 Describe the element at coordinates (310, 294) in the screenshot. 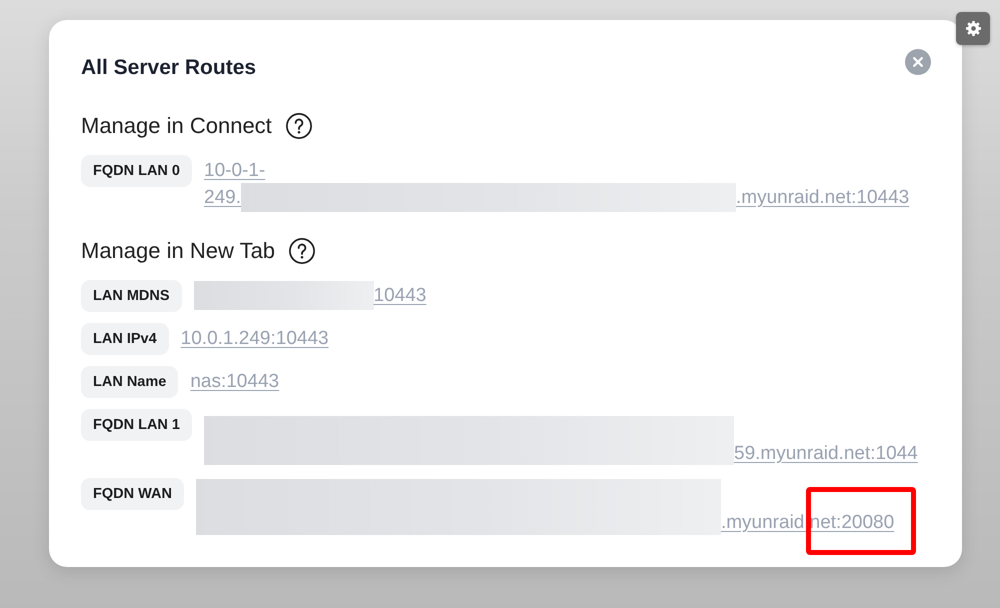

I see `route-link: 10443` at that location.